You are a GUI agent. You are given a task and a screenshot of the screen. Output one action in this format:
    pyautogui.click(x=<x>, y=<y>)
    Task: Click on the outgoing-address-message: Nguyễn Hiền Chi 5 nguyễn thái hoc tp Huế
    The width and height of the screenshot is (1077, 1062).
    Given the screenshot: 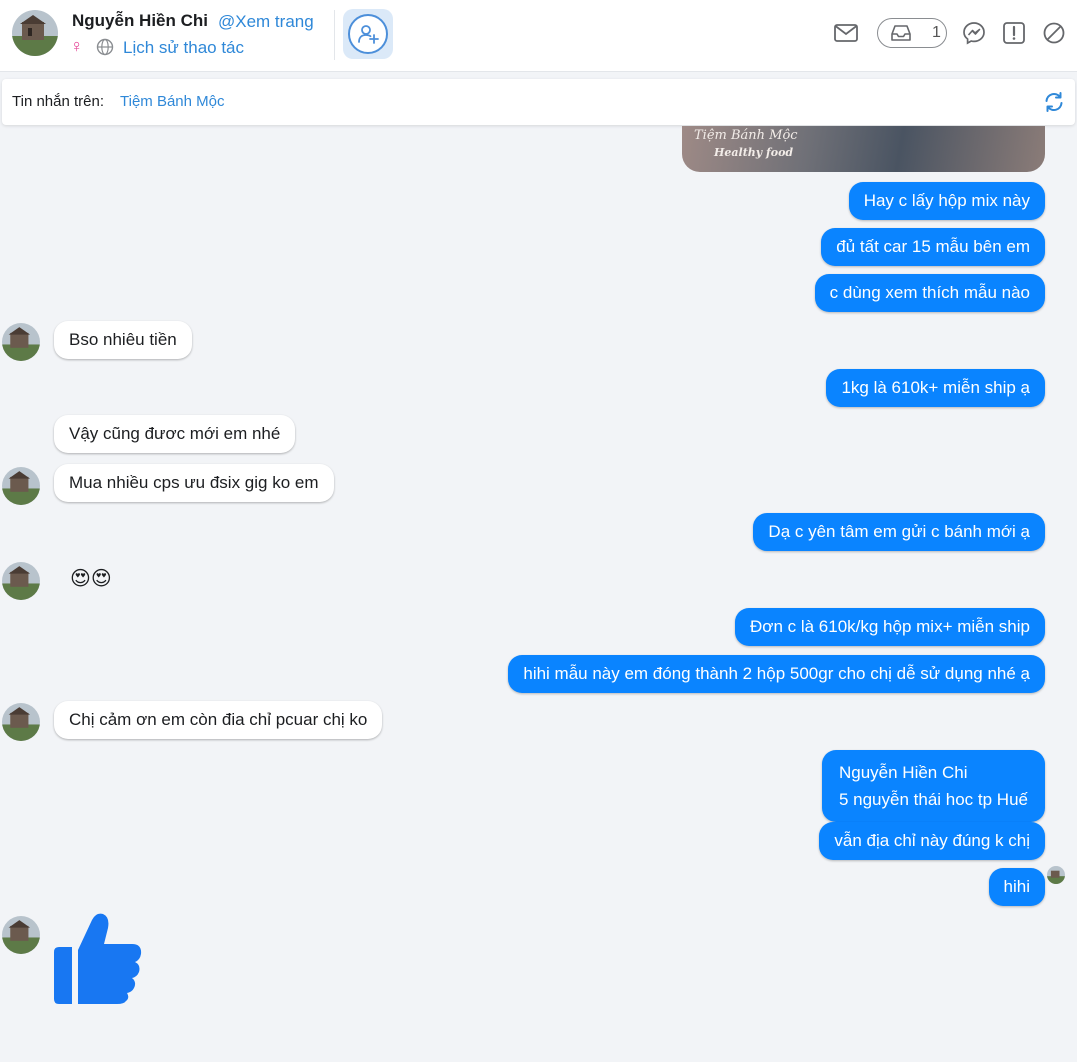 What is the action you would take?
    pyautogui.click(x=933, y=786)
    